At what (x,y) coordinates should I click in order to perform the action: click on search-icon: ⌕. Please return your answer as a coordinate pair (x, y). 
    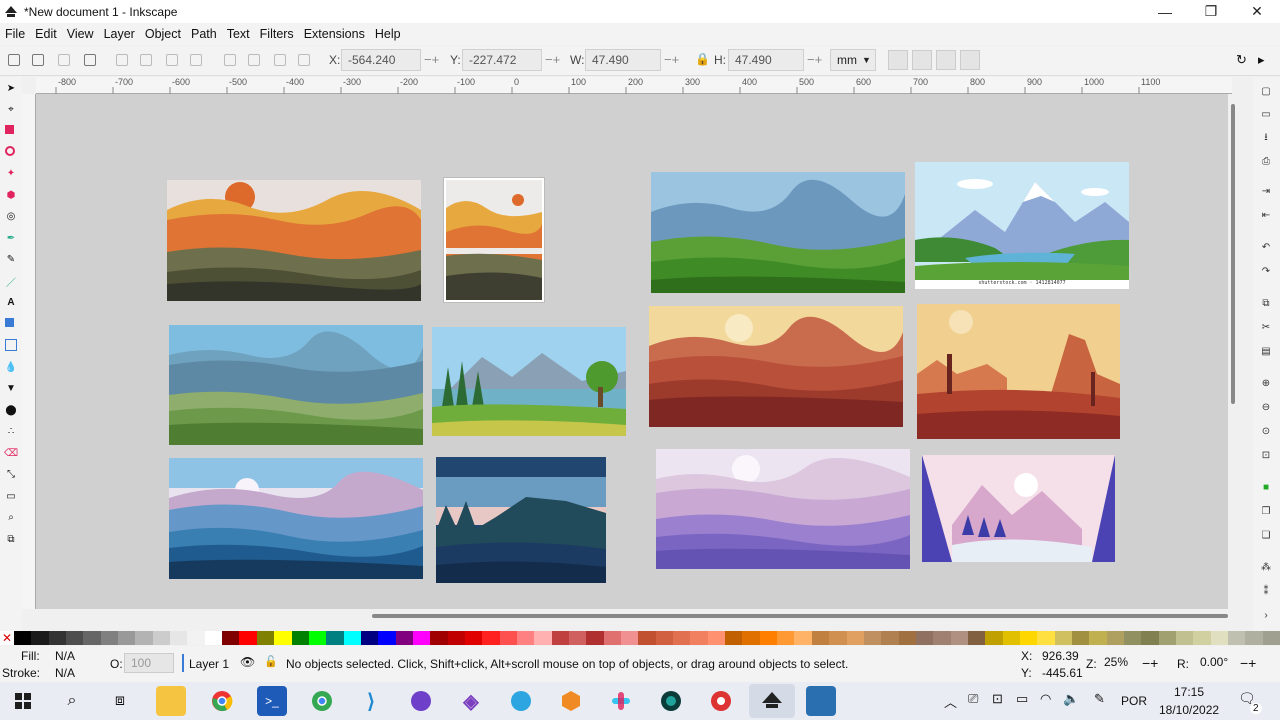
    Looking at the image, I should click on (72, 701).